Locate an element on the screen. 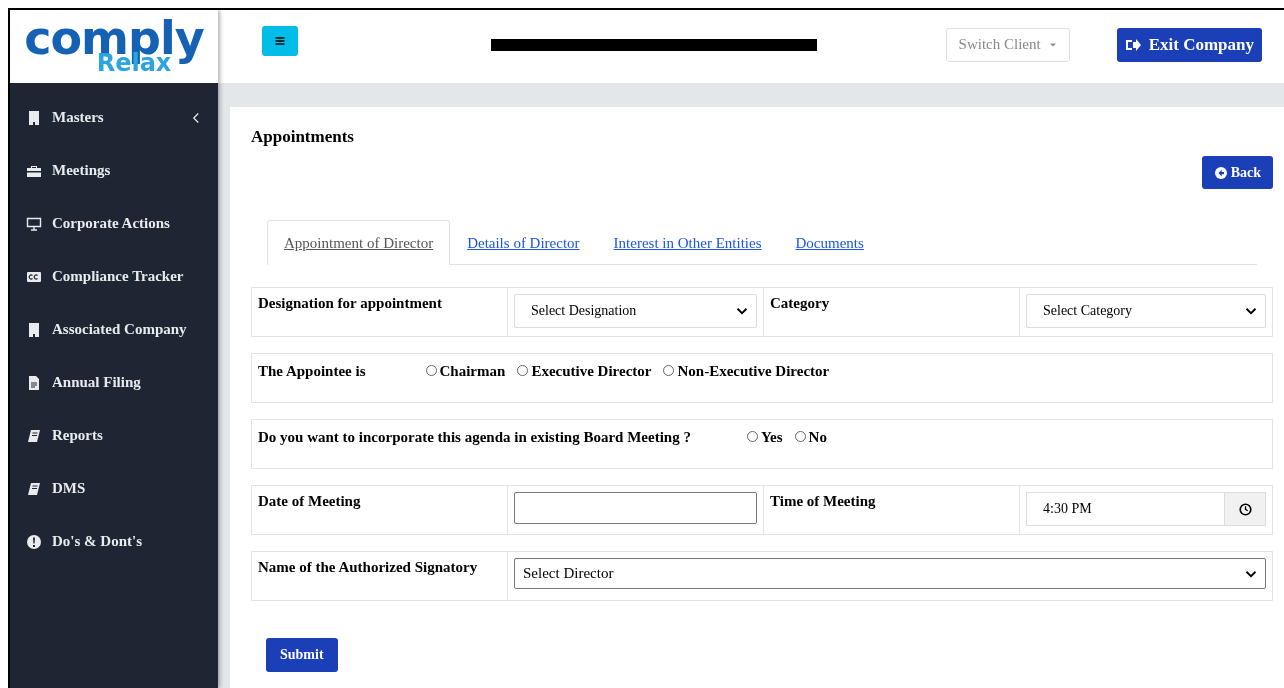 The image size is (1284, 688). select-field: Select Director is located at coordinates (890, 573).